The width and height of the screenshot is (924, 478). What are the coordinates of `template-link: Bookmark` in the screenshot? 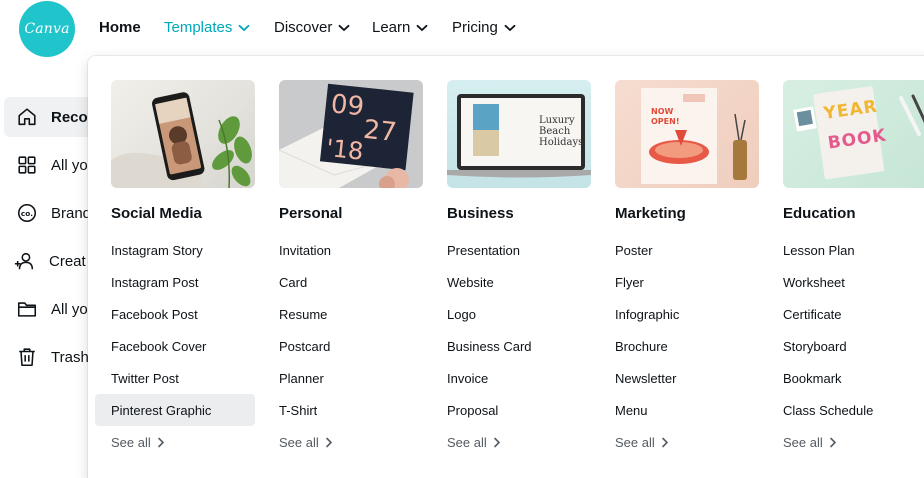 It's located at (845, 378).